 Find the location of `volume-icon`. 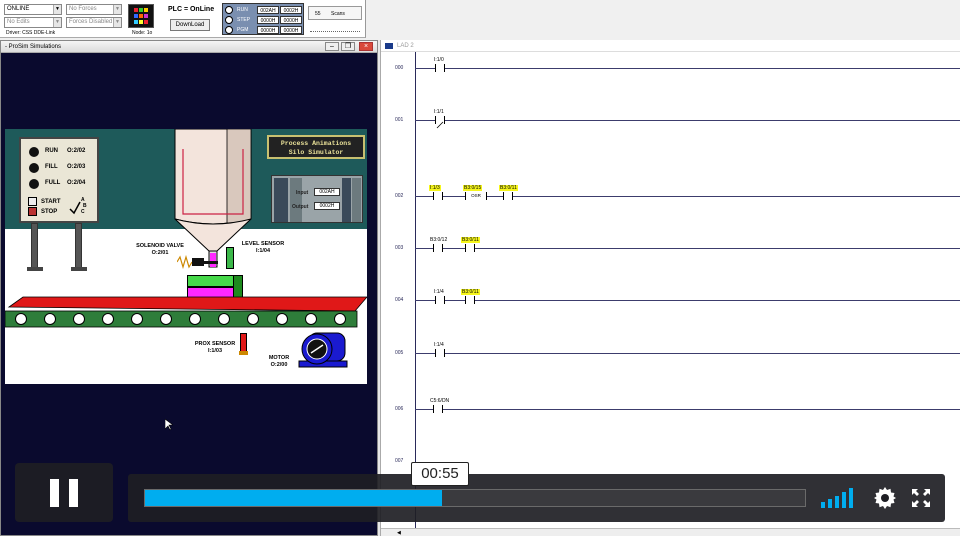

volume-icon is located at coordinates (839, 498).